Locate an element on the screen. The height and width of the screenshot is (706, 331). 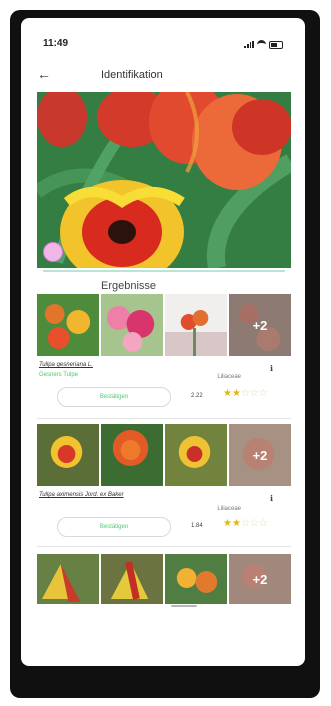
wifi-icon is located at coordinates (261, 44).